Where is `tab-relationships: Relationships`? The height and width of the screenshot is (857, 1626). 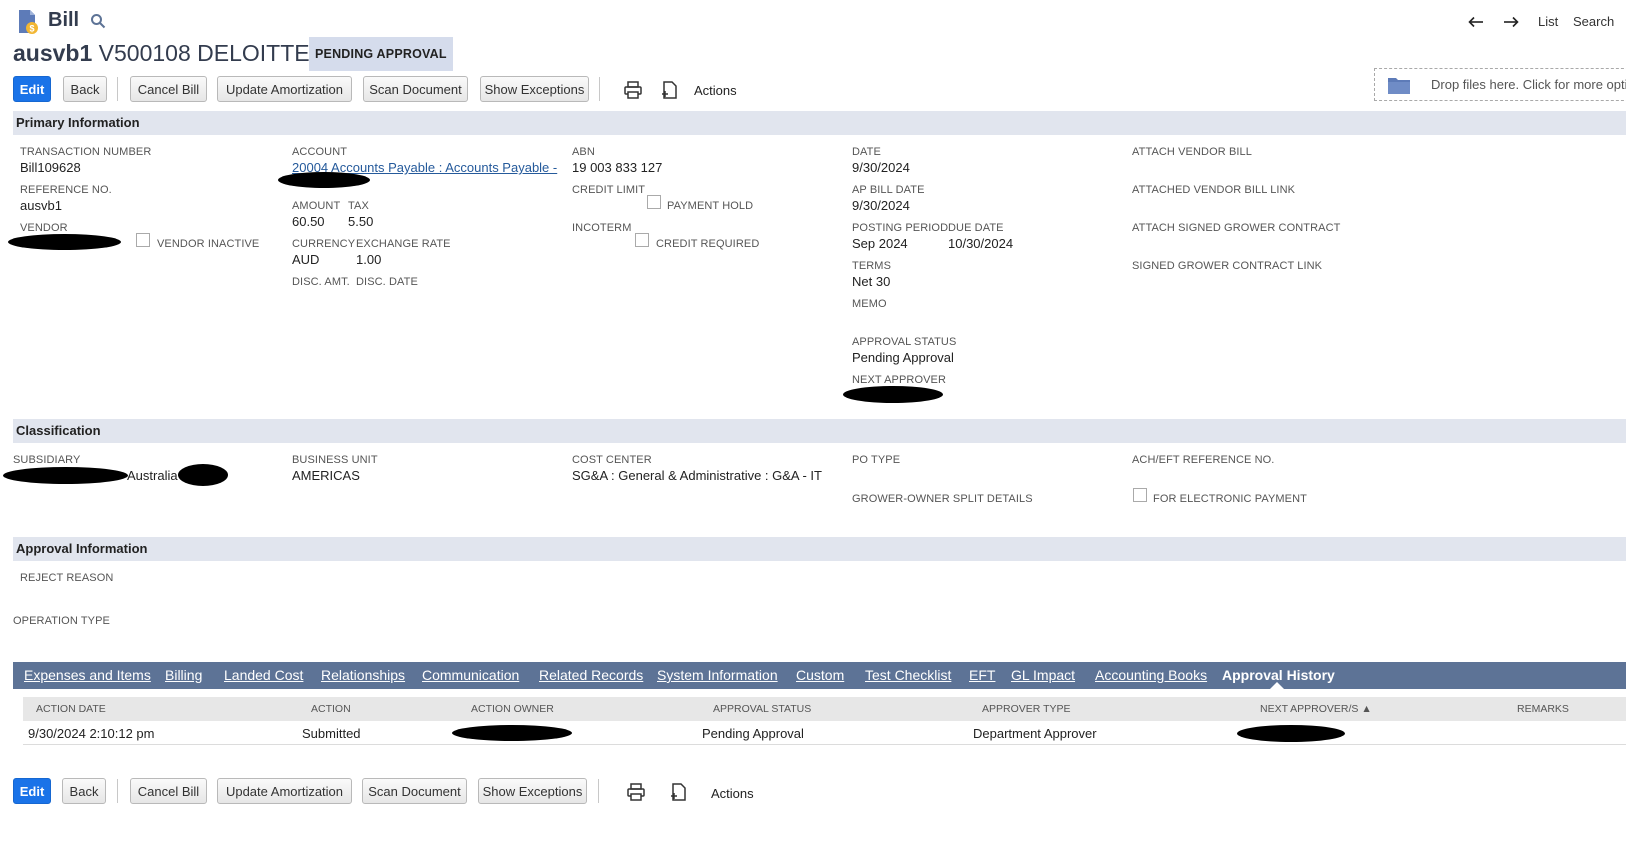
tab-relationships: Relationships is located at coordinates (363, 675).